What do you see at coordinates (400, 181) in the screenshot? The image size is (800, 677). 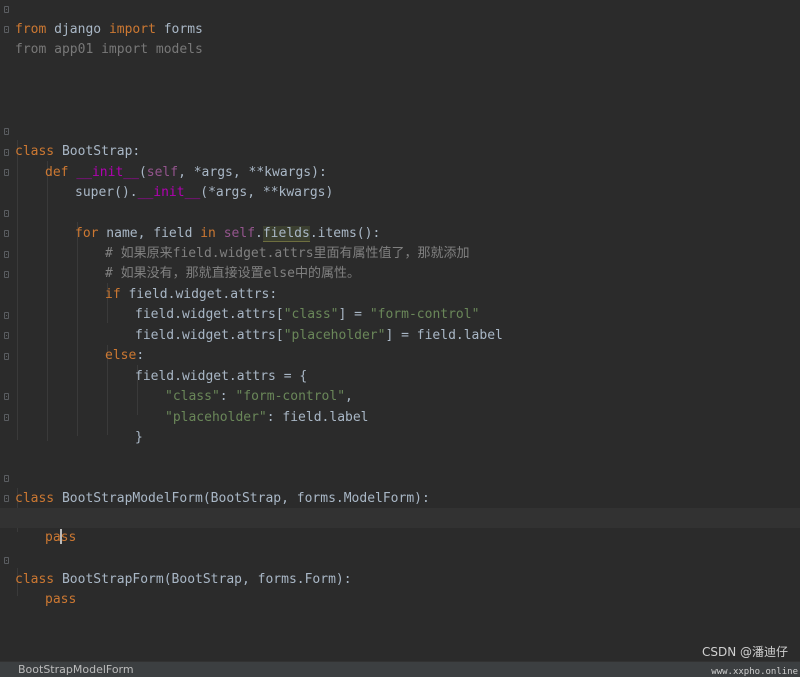 I see `code-line: super().__init__(*args, **kwargs)` at bounding box center [400, 181].